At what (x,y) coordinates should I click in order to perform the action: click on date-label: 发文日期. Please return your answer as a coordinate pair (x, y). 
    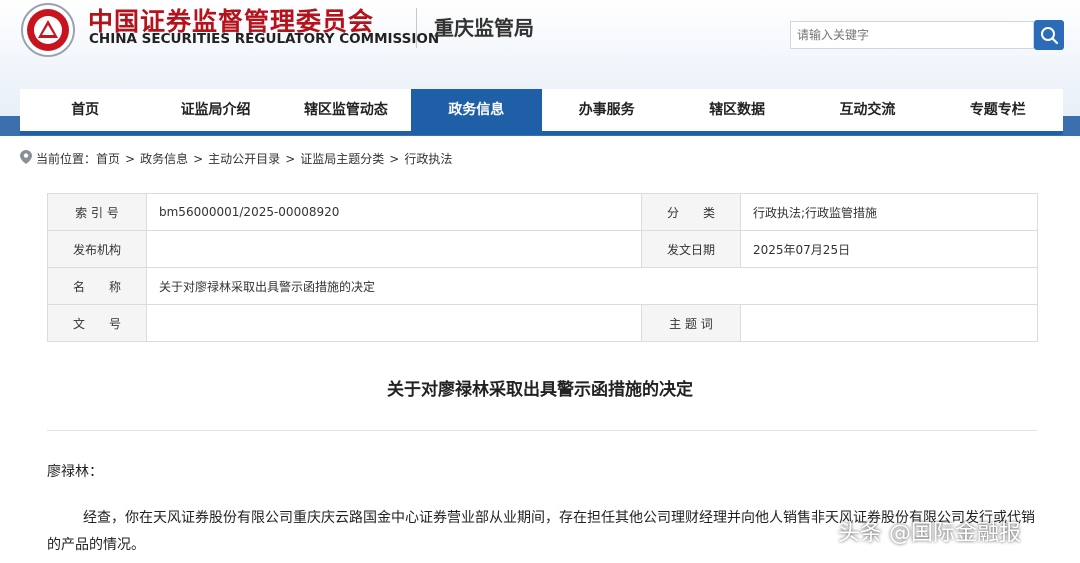
    Looking at the image, I should click on (691, 249).